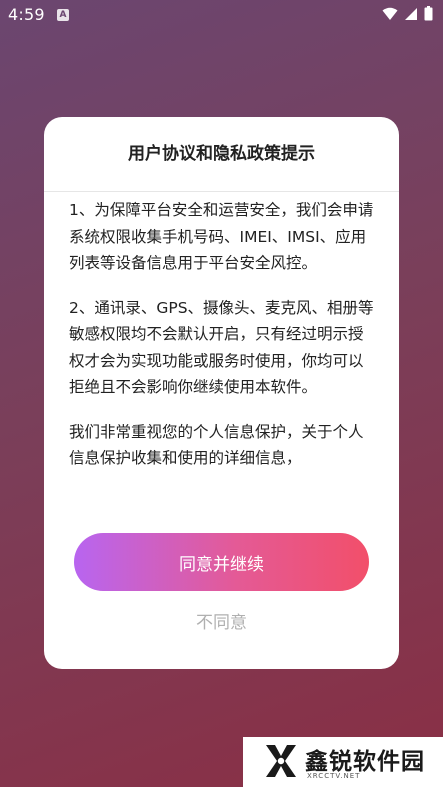 Image resolution: width=443 pixels, height=787 pixels. What do you see at coordinates (221, 562) in the screenshot?
I see `agree-continue-button: 同意并继续` at bounding box center [221, 562].